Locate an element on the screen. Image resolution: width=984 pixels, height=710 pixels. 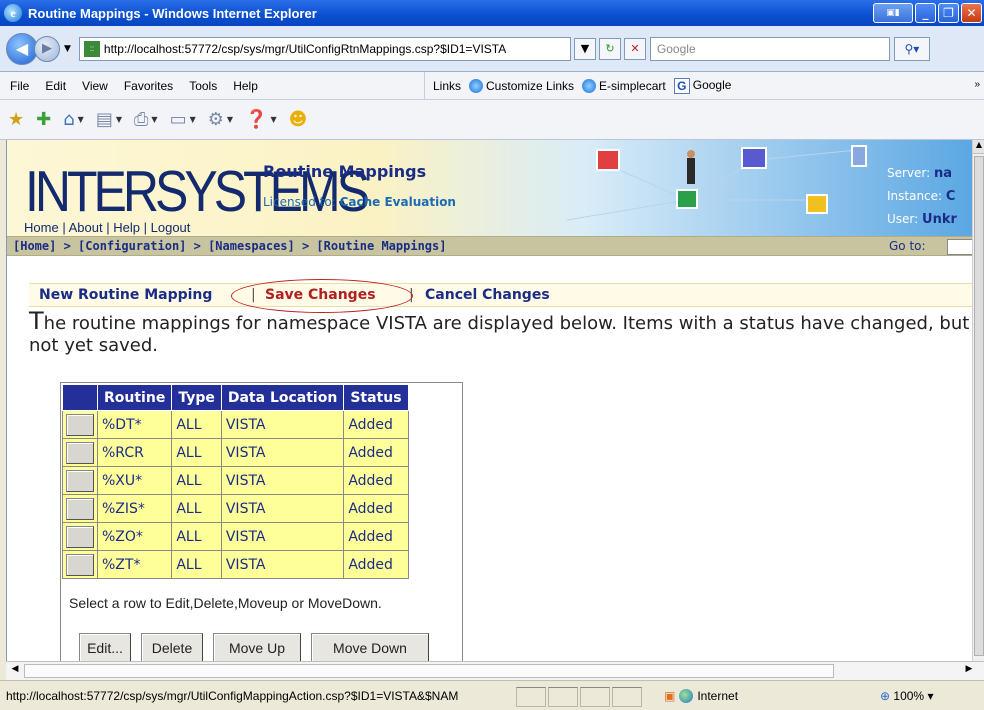
table-row: %XU* ALL VISTA Added is located at coordinates (235, 480).